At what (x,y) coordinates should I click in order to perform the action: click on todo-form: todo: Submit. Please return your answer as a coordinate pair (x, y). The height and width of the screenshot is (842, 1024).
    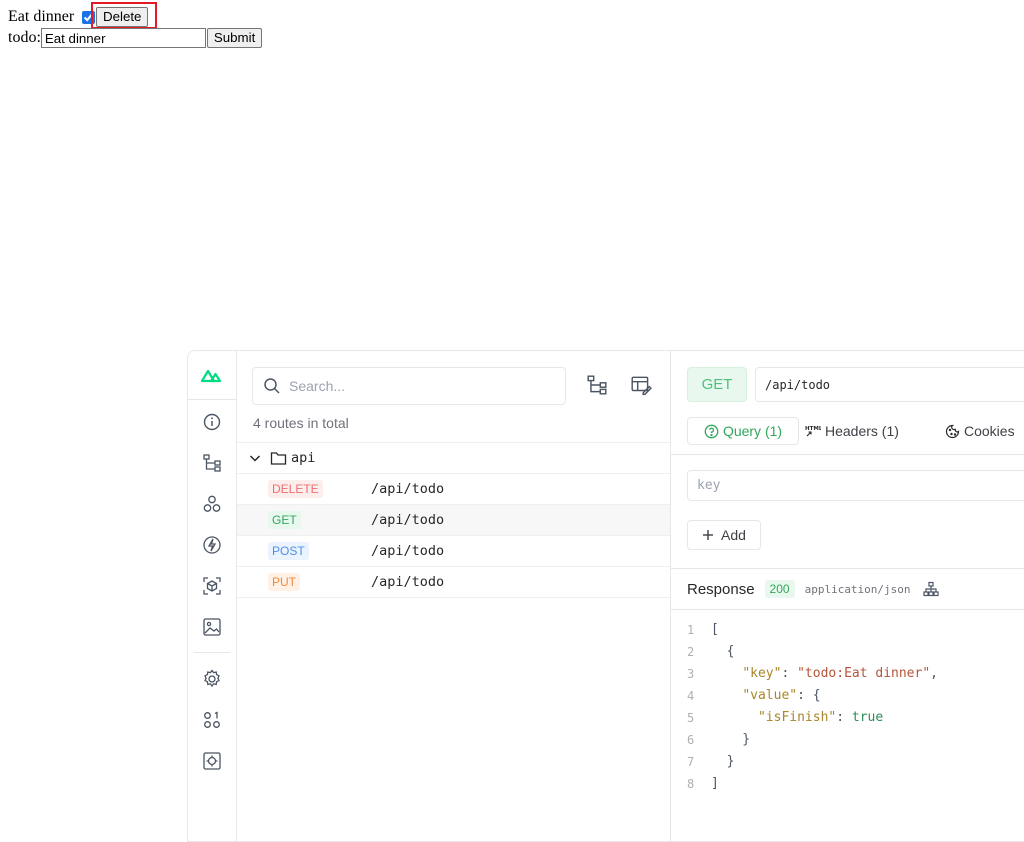
    Looking at the image, I should click on (135, 38).